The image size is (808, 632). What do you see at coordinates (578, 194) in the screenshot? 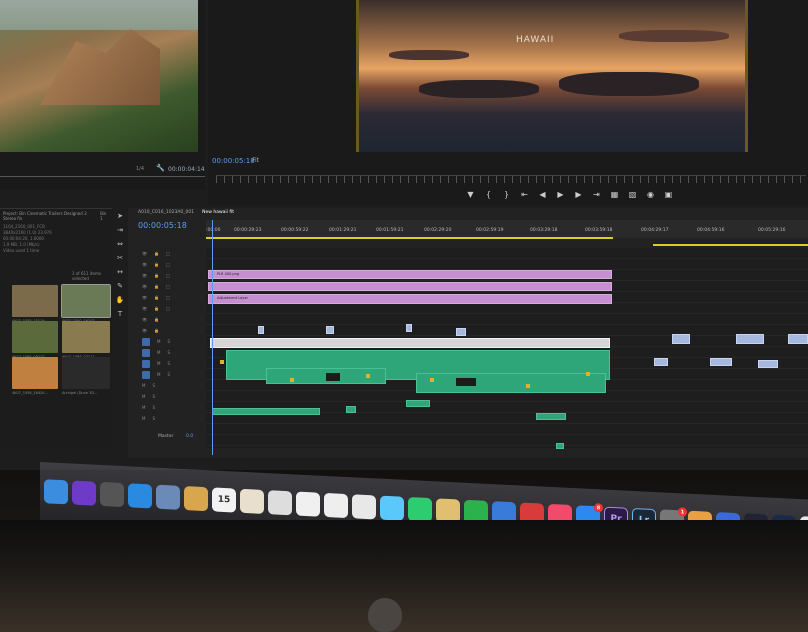
I see `step-forward-icon: ▶` at bounding box center [578, 194].